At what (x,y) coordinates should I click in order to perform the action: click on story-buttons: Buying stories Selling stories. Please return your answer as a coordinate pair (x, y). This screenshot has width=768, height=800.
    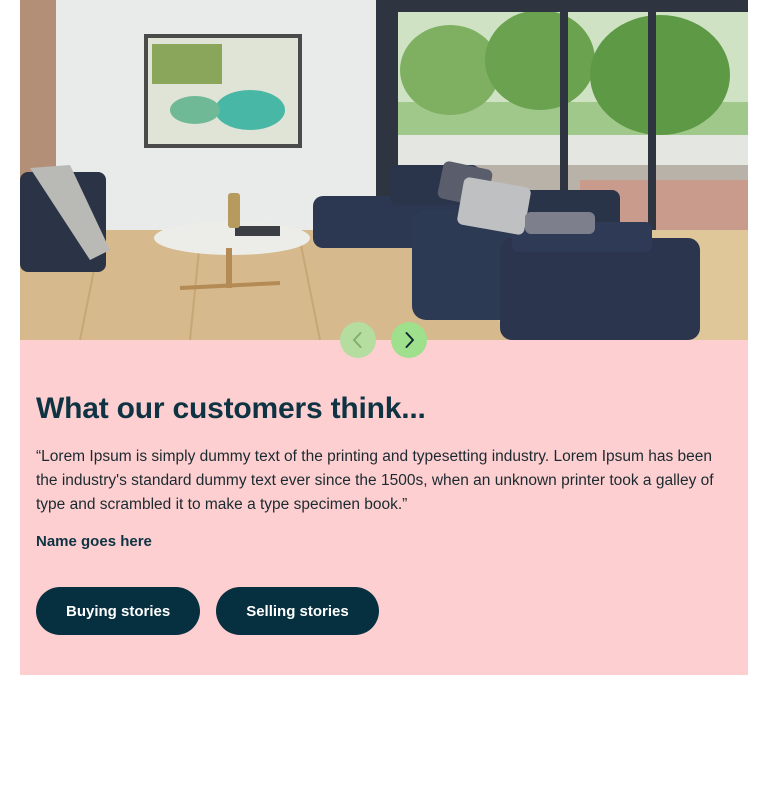
    Looking at the image, I should click on (207, 611).